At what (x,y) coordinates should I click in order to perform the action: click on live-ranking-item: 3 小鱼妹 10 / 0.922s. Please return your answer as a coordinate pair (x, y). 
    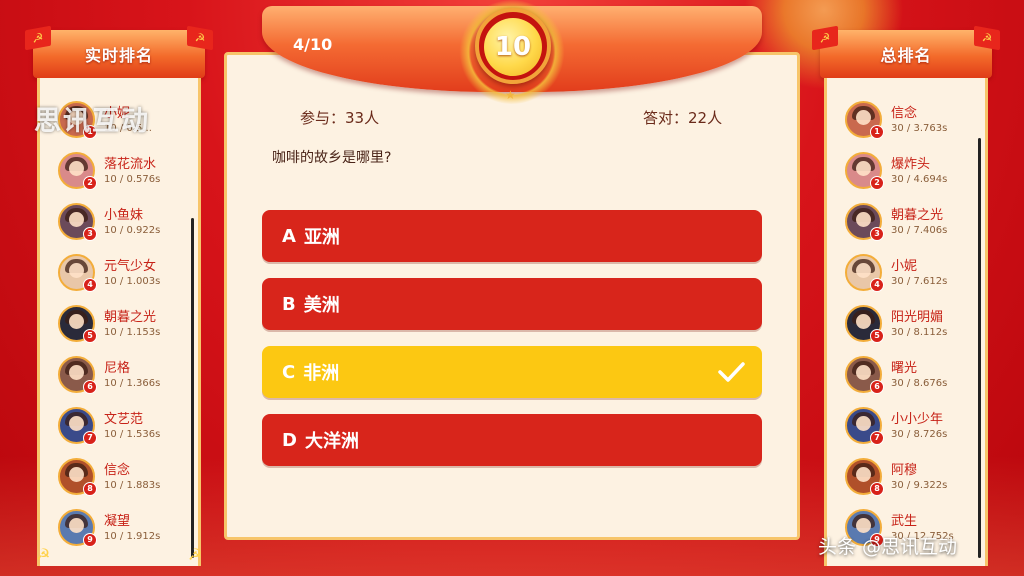
    Looking at the image, I should click on (128, 224).